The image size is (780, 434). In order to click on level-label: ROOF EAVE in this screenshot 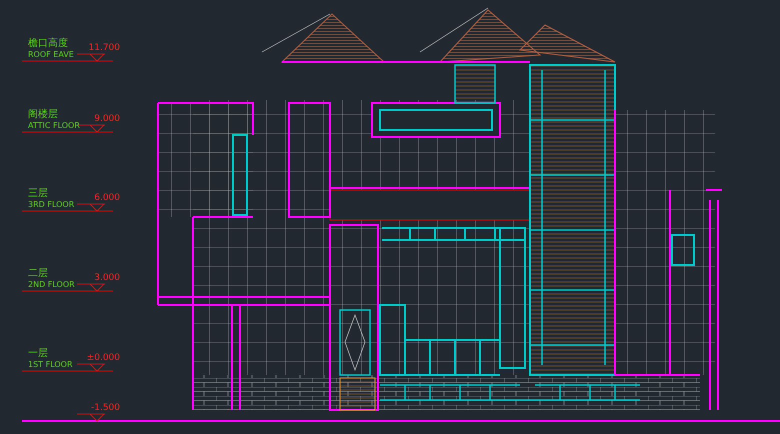, I will do `click(51, 55)`.